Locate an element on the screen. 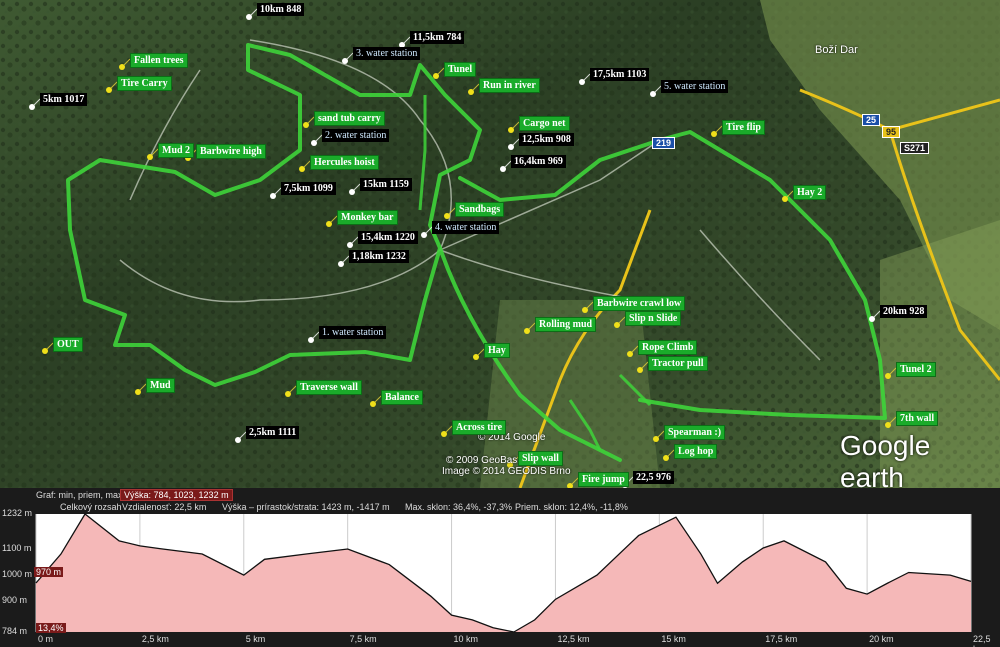  x-tick-label: 7,5 km is located at coordinates (363, 639).